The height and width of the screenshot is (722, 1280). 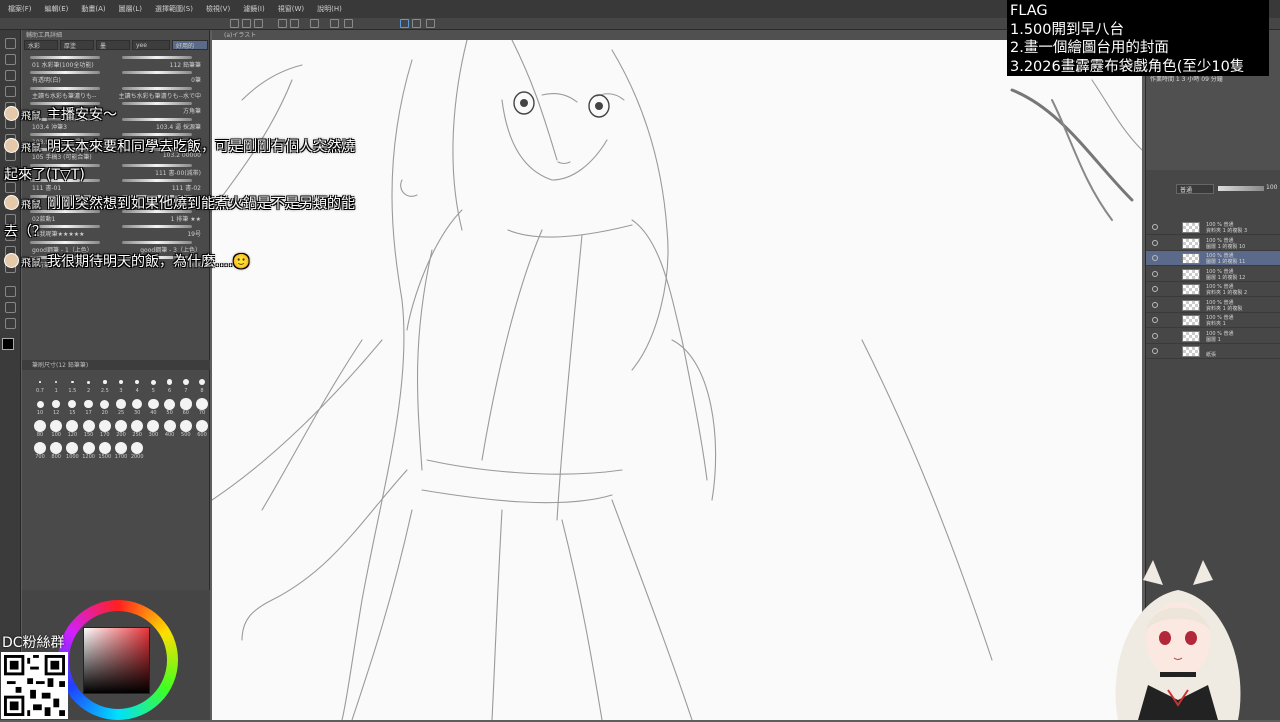 What do you see at coordinates (10, 75) in the screenshot?
I see `operation-tool-icon` at bounding box center [10, 75].